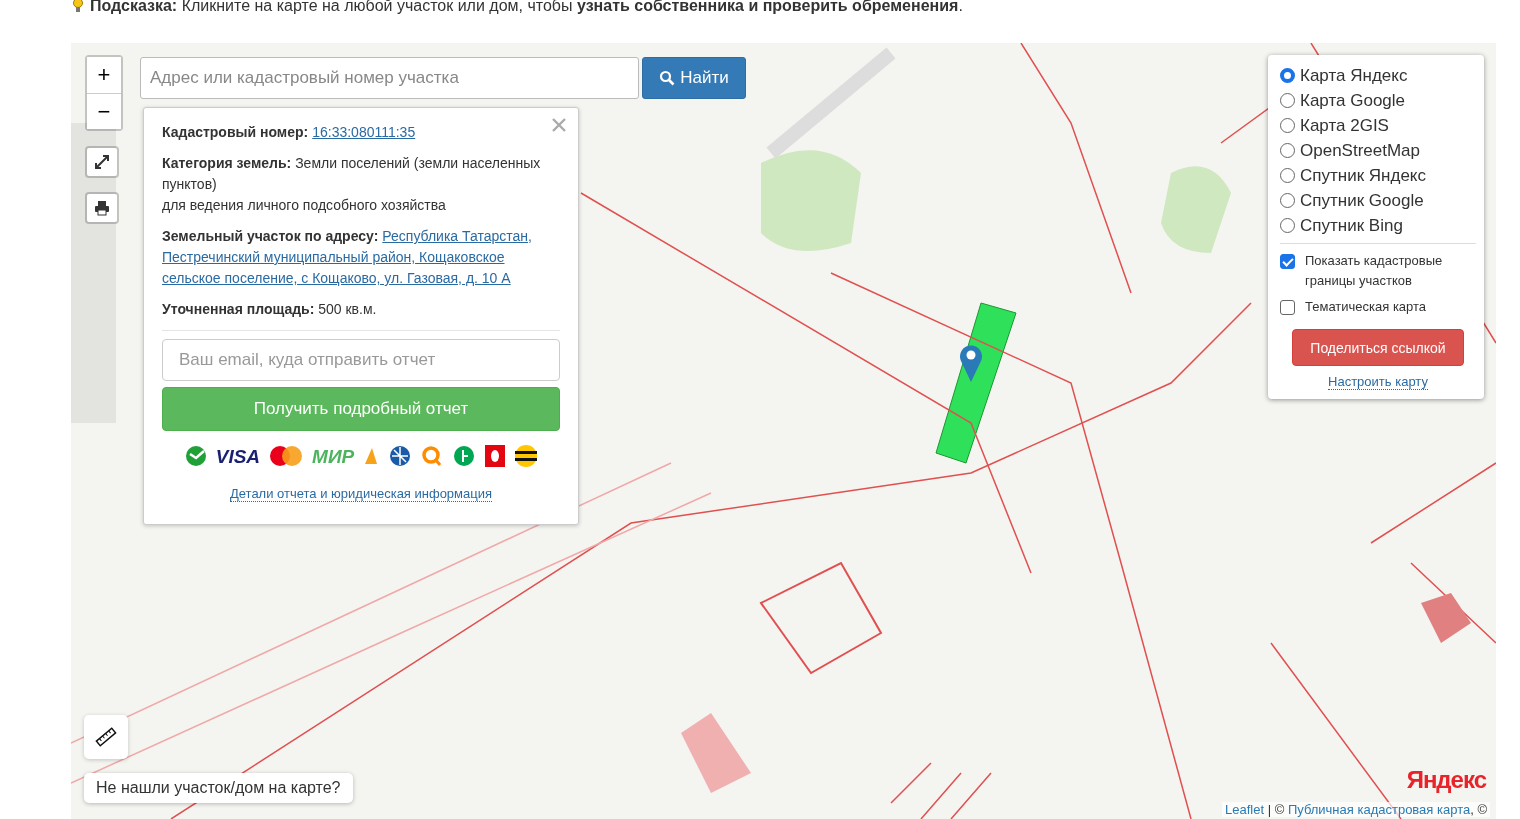  I want to click on attribution-text: | ©, so click(1276, 809).